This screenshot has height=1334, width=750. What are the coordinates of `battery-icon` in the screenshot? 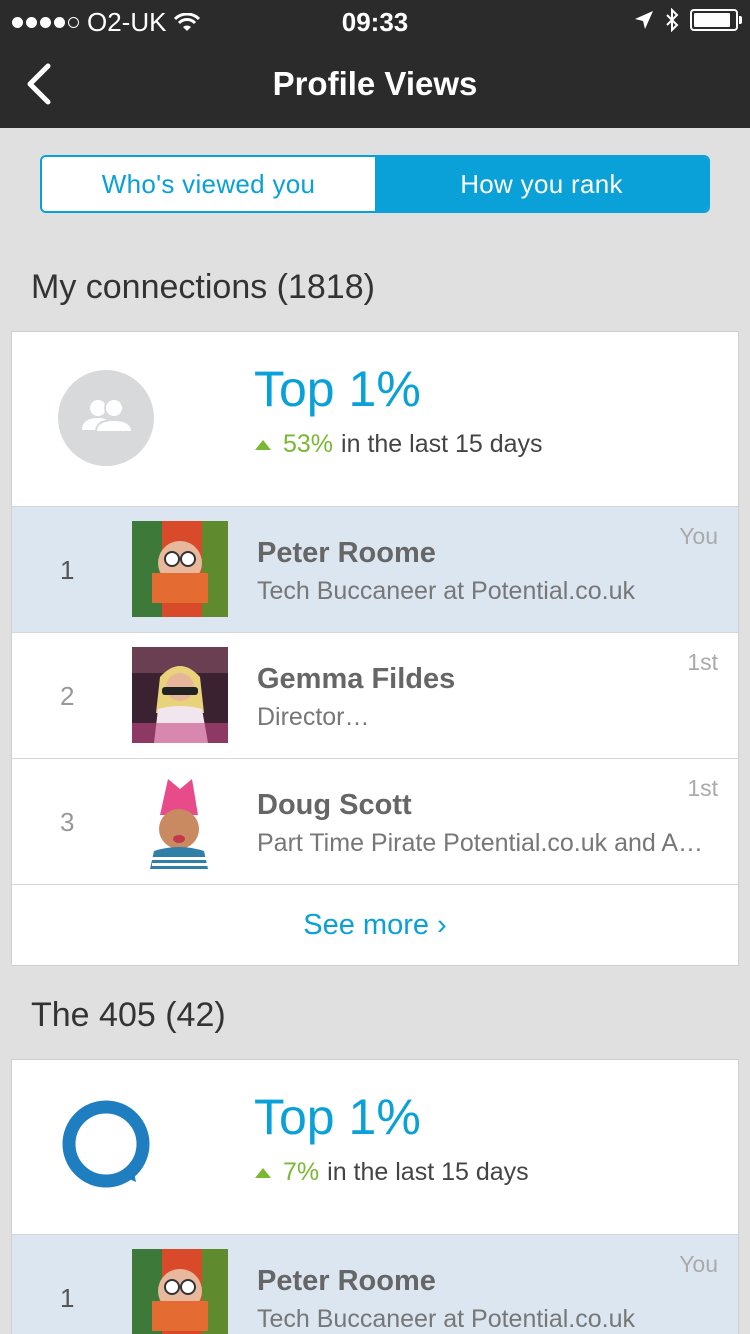 It's located at (716, 20).